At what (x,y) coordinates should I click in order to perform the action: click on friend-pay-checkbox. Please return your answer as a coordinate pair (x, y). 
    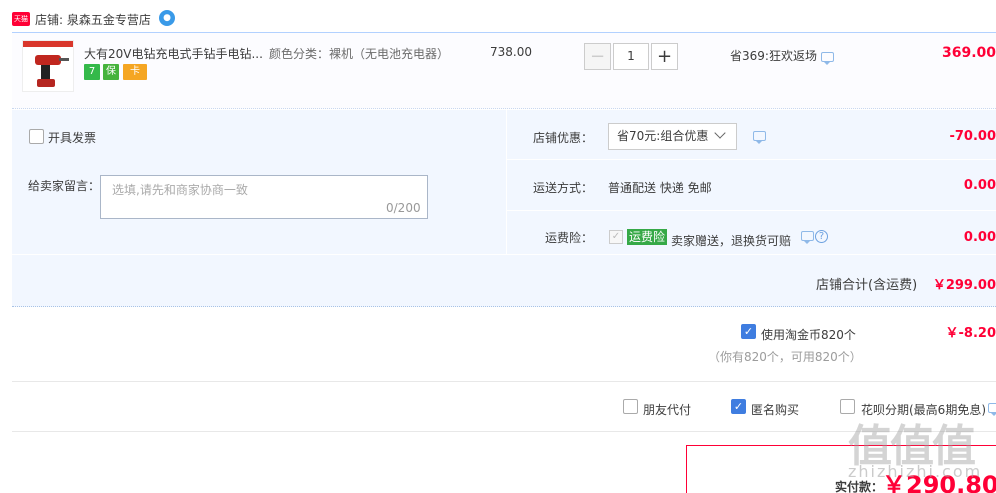
    Looking at the image, I should click on (630, 406).